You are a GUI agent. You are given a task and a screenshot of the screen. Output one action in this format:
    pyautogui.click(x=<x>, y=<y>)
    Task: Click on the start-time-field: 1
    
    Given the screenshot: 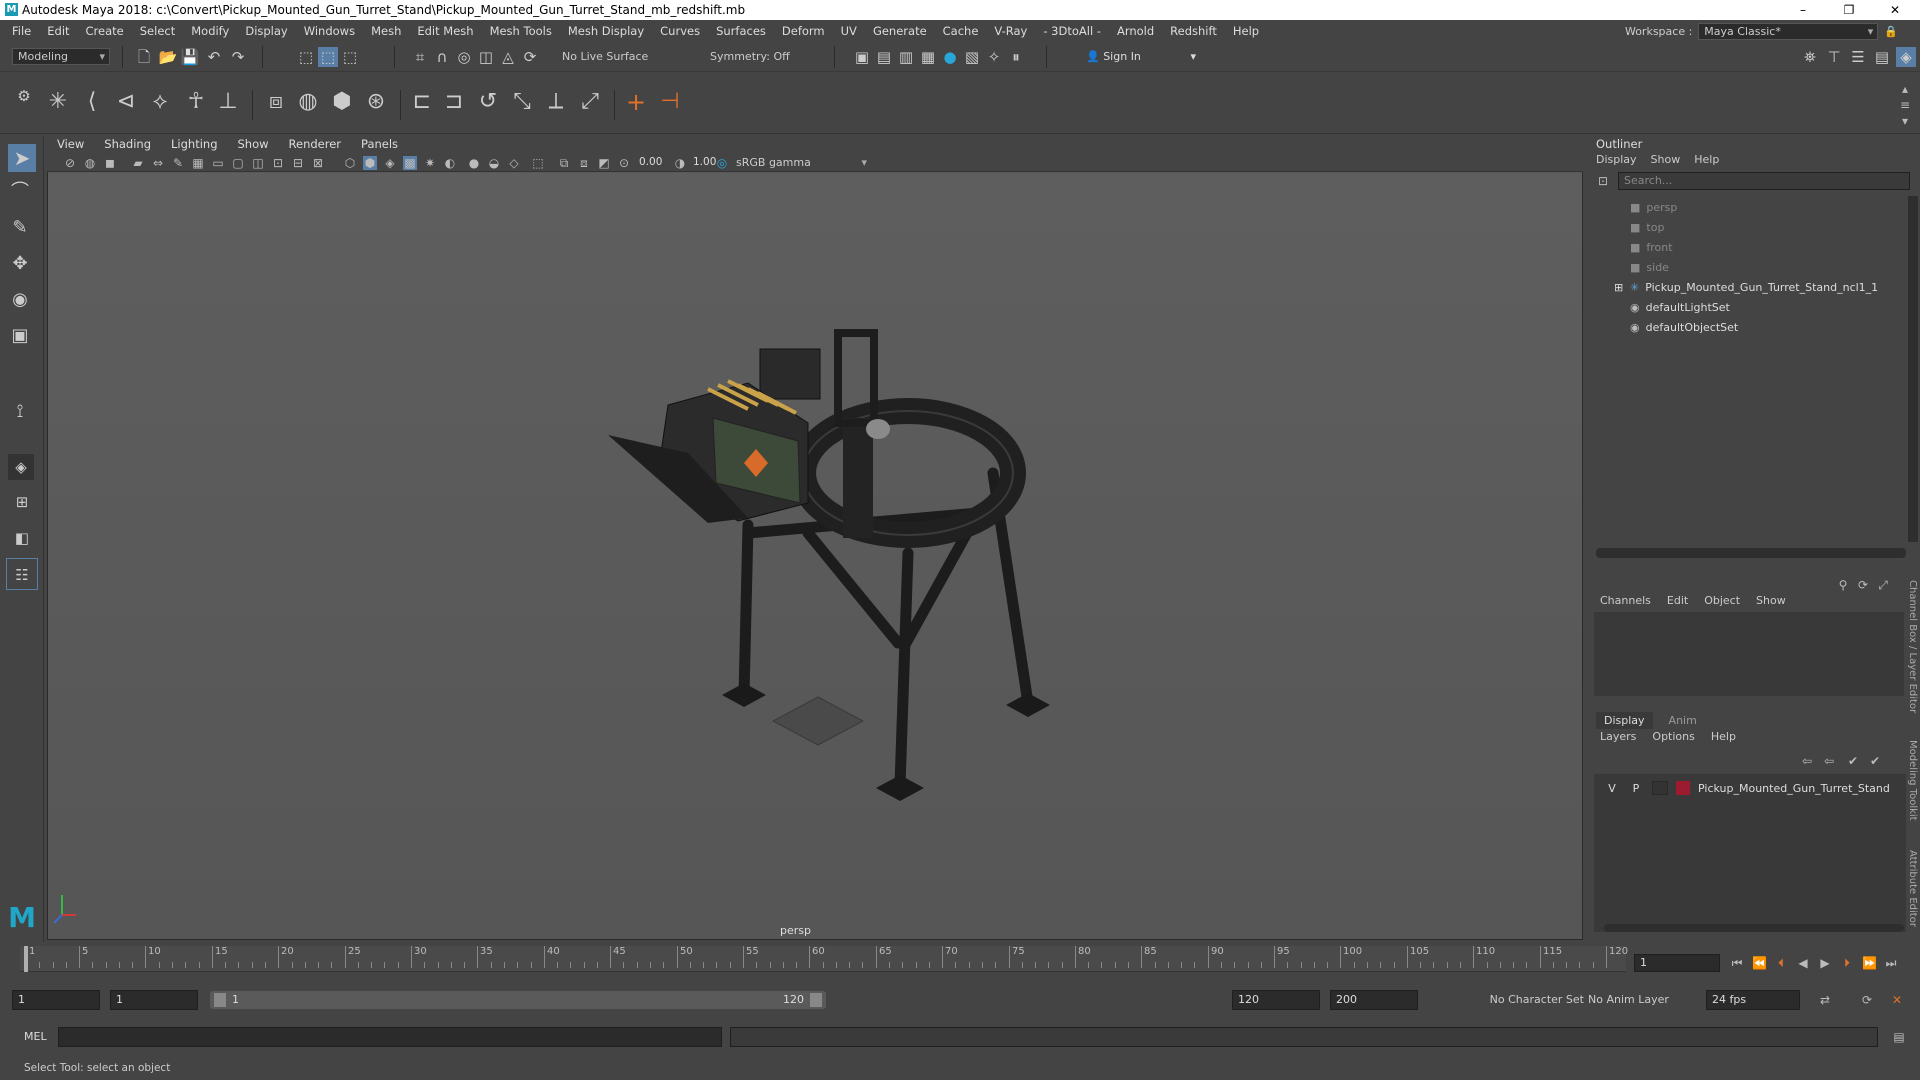 What is the action you would take?
    pyautogui.click(x=56, y=1000)
    